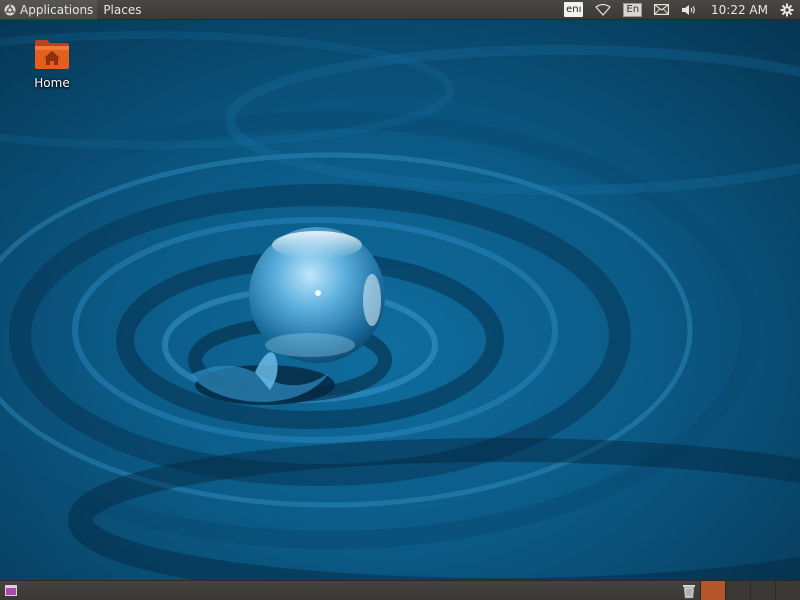  I want to click on keyboard-layout-indicator: enı, so click(573, 10).